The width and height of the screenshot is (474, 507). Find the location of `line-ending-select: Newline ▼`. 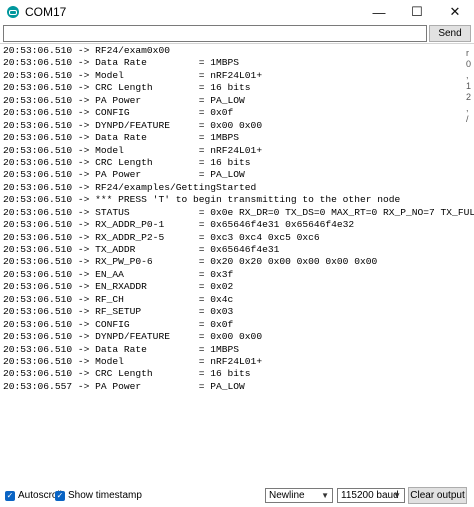

line-ending-select: Newline ▼ is located at coordinates (299, 495).